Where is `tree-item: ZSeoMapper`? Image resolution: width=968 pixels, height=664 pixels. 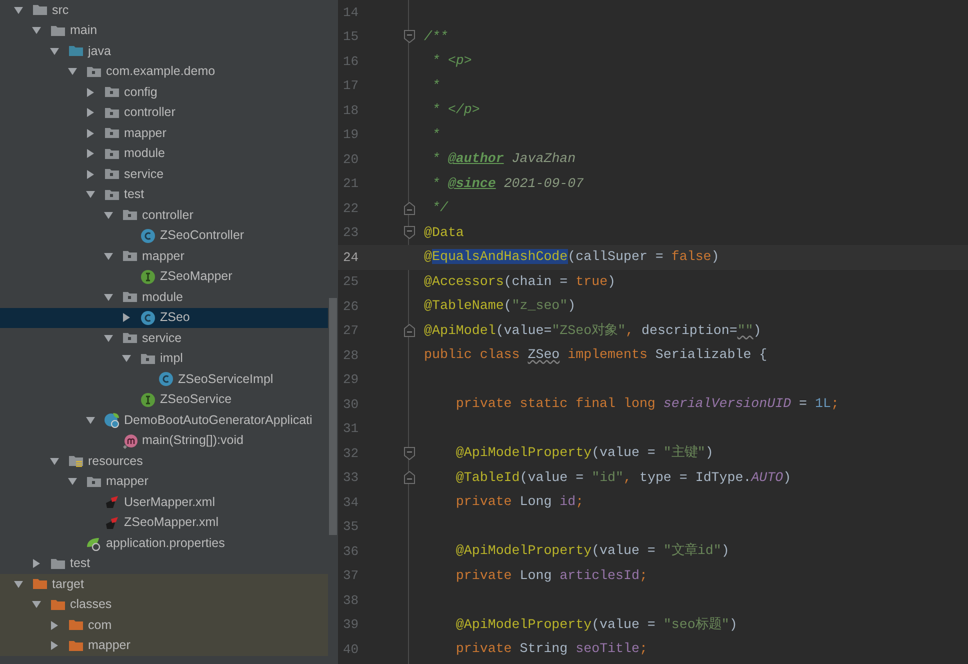
tree-item: ZSeoMapper is located at coordinates (164, 276).